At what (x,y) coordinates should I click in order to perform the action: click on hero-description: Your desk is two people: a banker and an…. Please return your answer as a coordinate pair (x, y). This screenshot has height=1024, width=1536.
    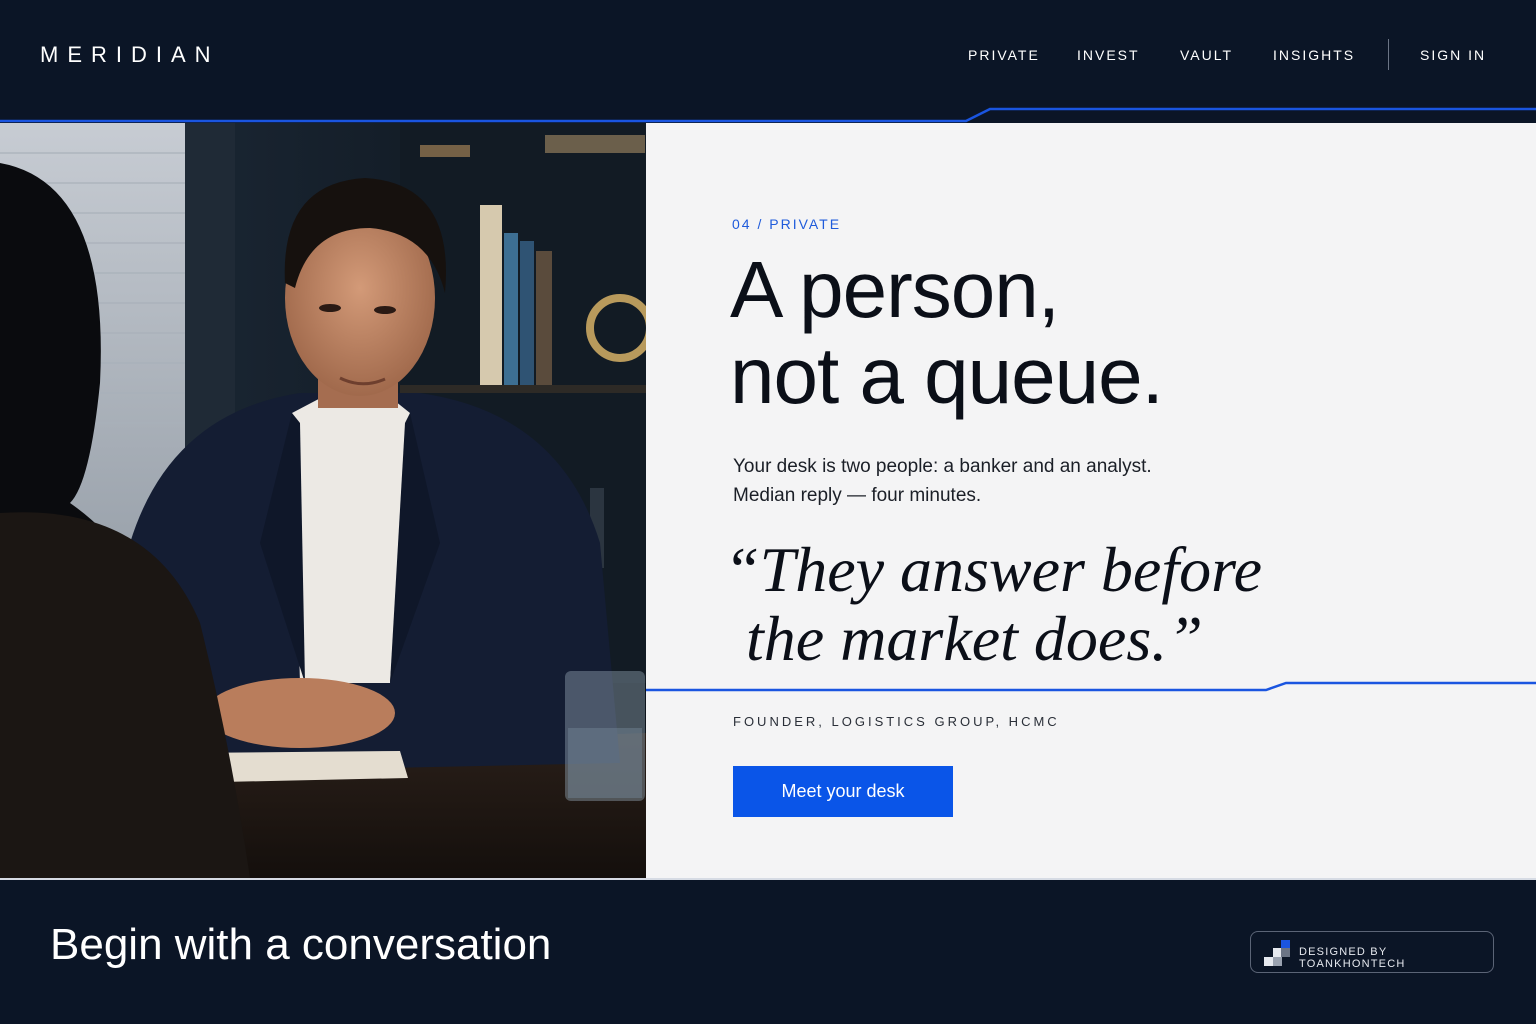
    Looking at the image, I should click on (1113, 481).